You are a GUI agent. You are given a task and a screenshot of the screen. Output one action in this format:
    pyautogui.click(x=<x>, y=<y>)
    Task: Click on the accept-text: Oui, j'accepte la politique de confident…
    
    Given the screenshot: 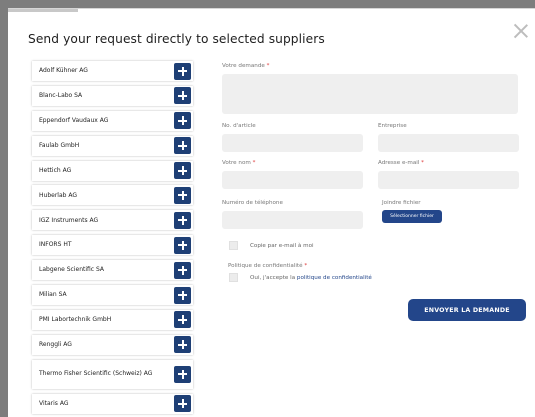 What is the action you would take?
    pyautogui.click(x=311, y=278)
    